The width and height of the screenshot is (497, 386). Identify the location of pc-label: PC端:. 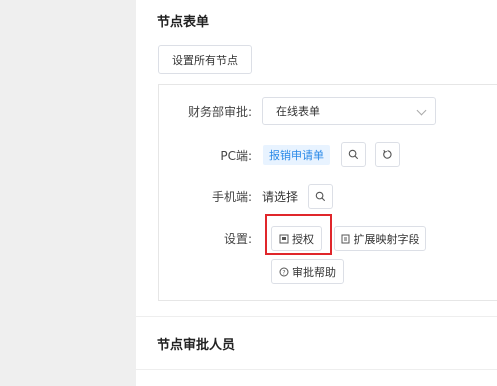
(236, 156).